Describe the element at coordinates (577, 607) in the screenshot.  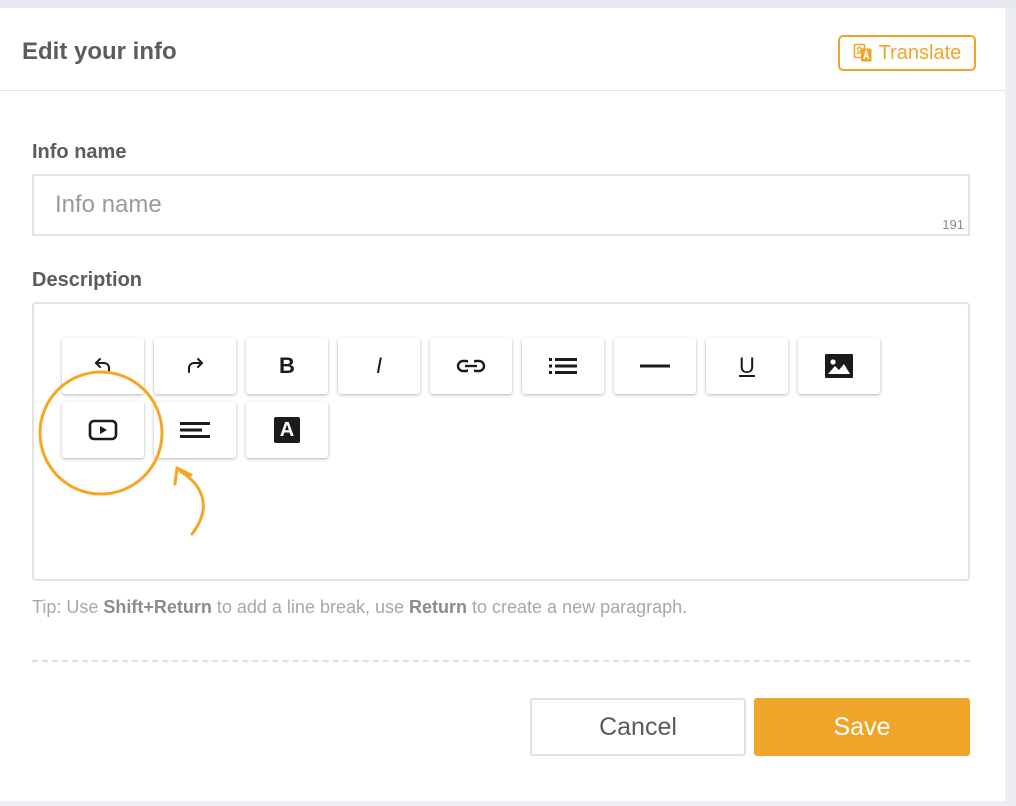
I see `tip-suffix: to create a new paragraph.` at that location.